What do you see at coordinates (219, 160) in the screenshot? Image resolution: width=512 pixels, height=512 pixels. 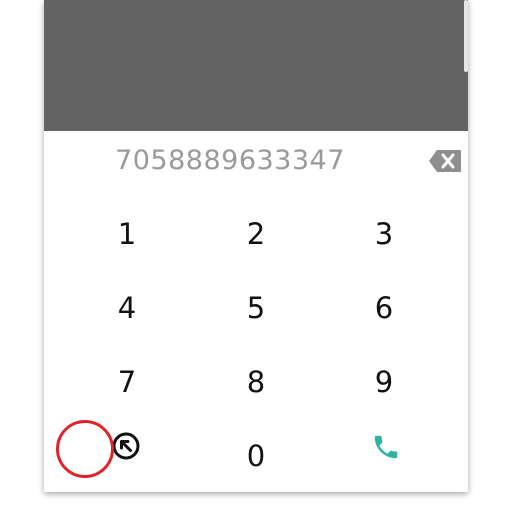 I see `dialed-number: 7058889633347` at bounding box center [219, 160].